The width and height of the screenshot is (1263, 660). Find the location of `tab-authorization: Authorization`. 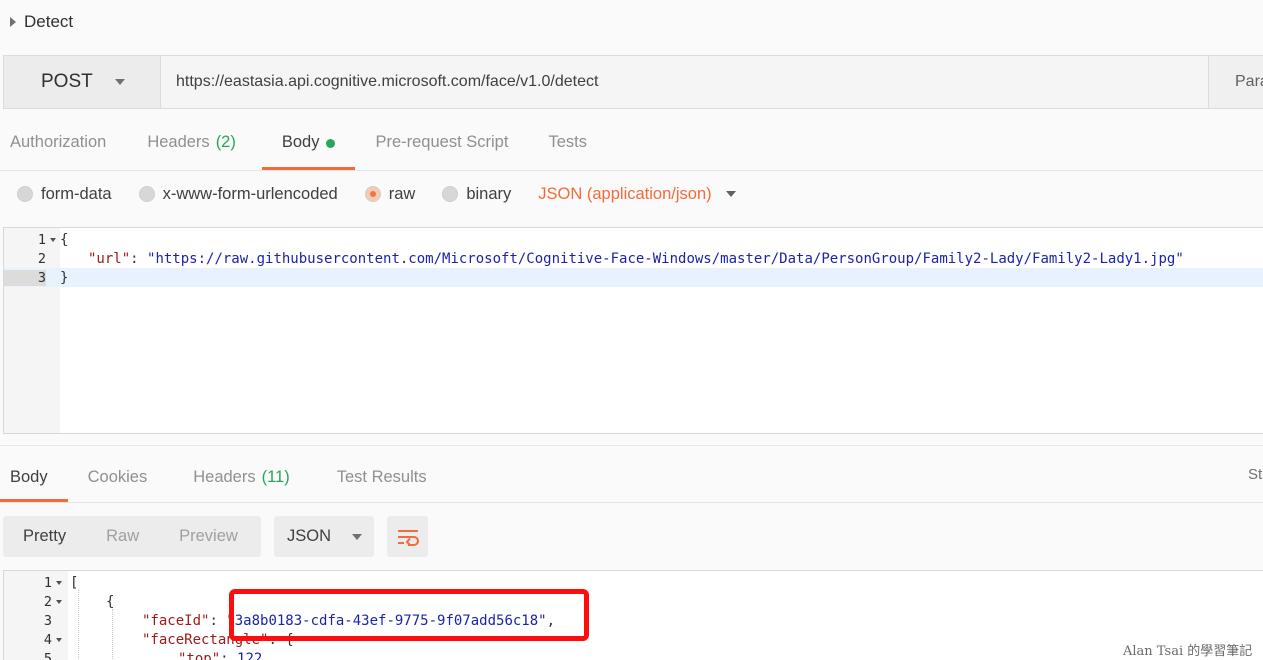

tab-authorization: Authorization is located at coordinates (63, 142).